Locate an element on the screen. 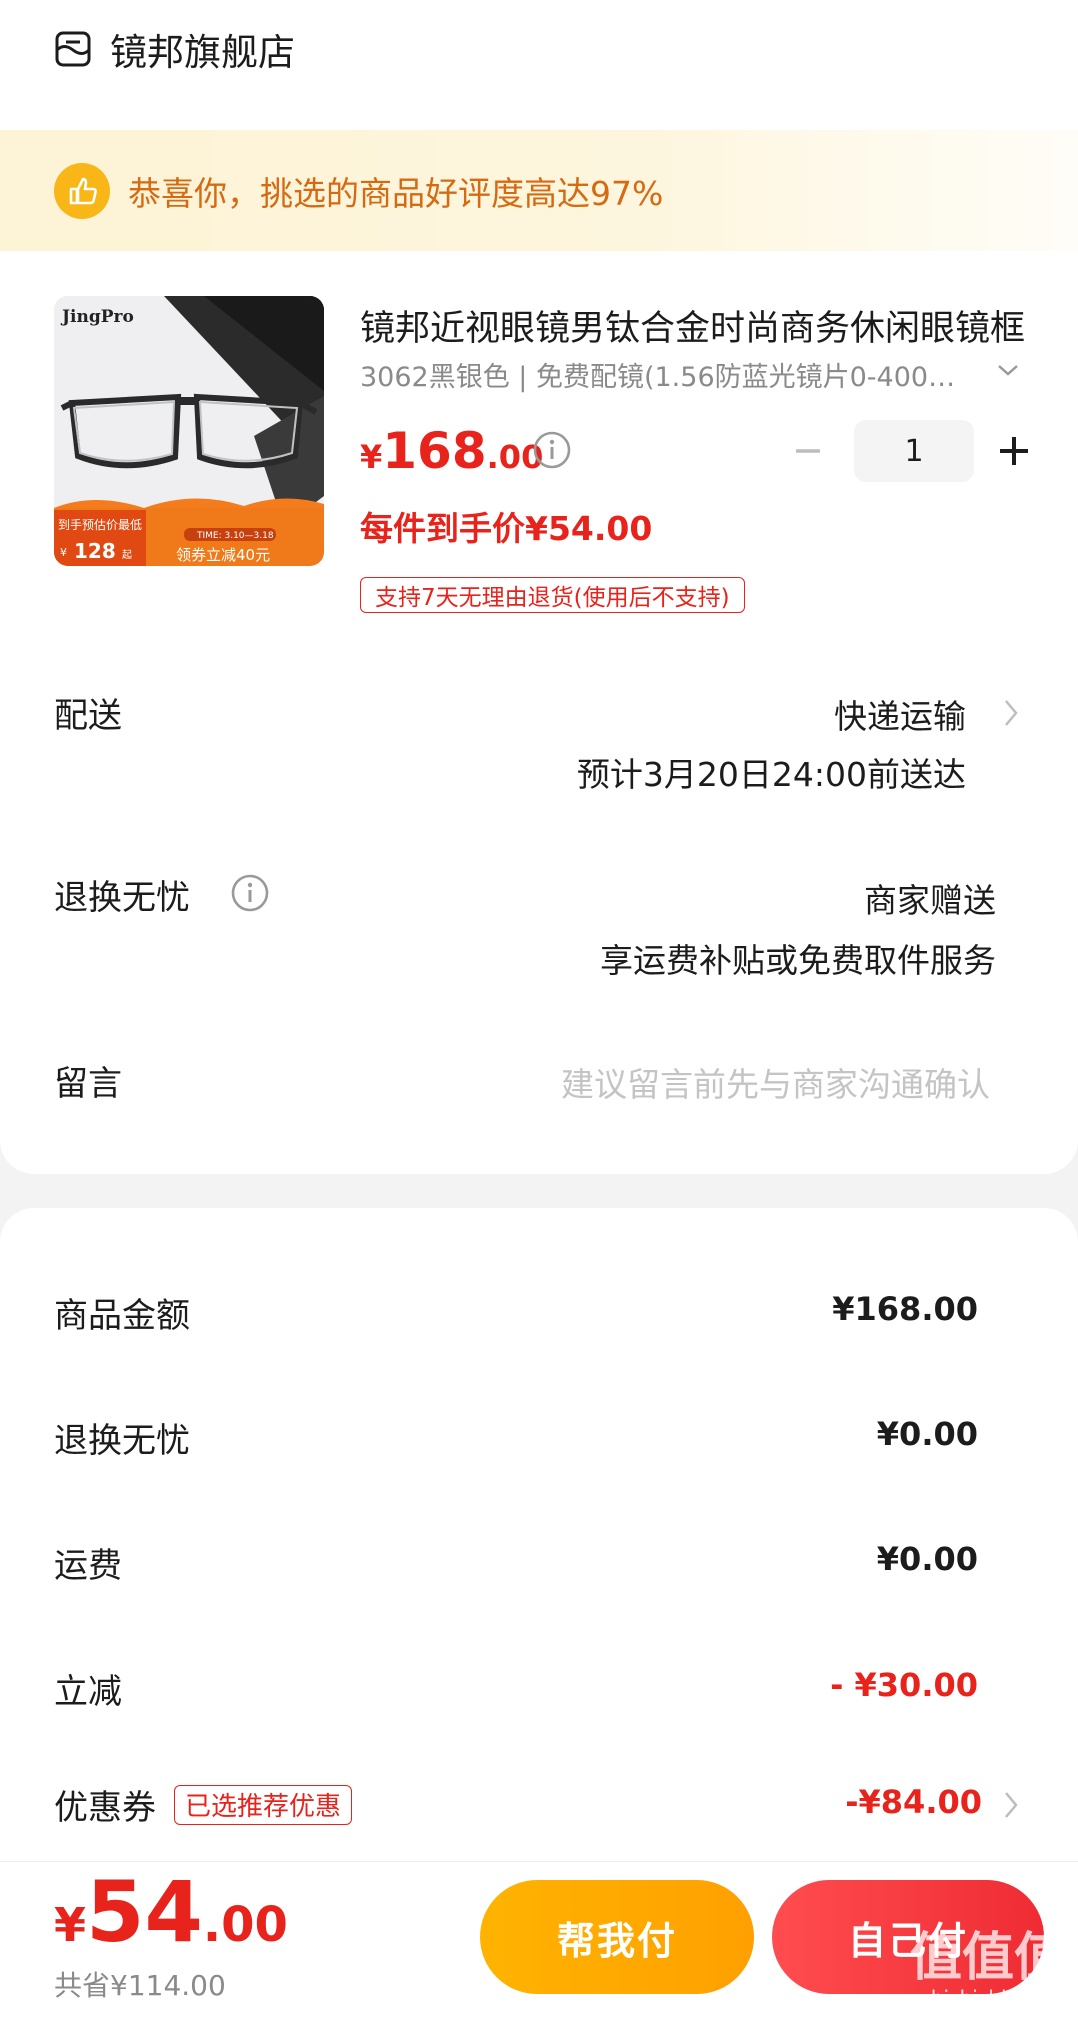 The image size is (1078, 2023). minus-icon is located at coordinates (808, 451).